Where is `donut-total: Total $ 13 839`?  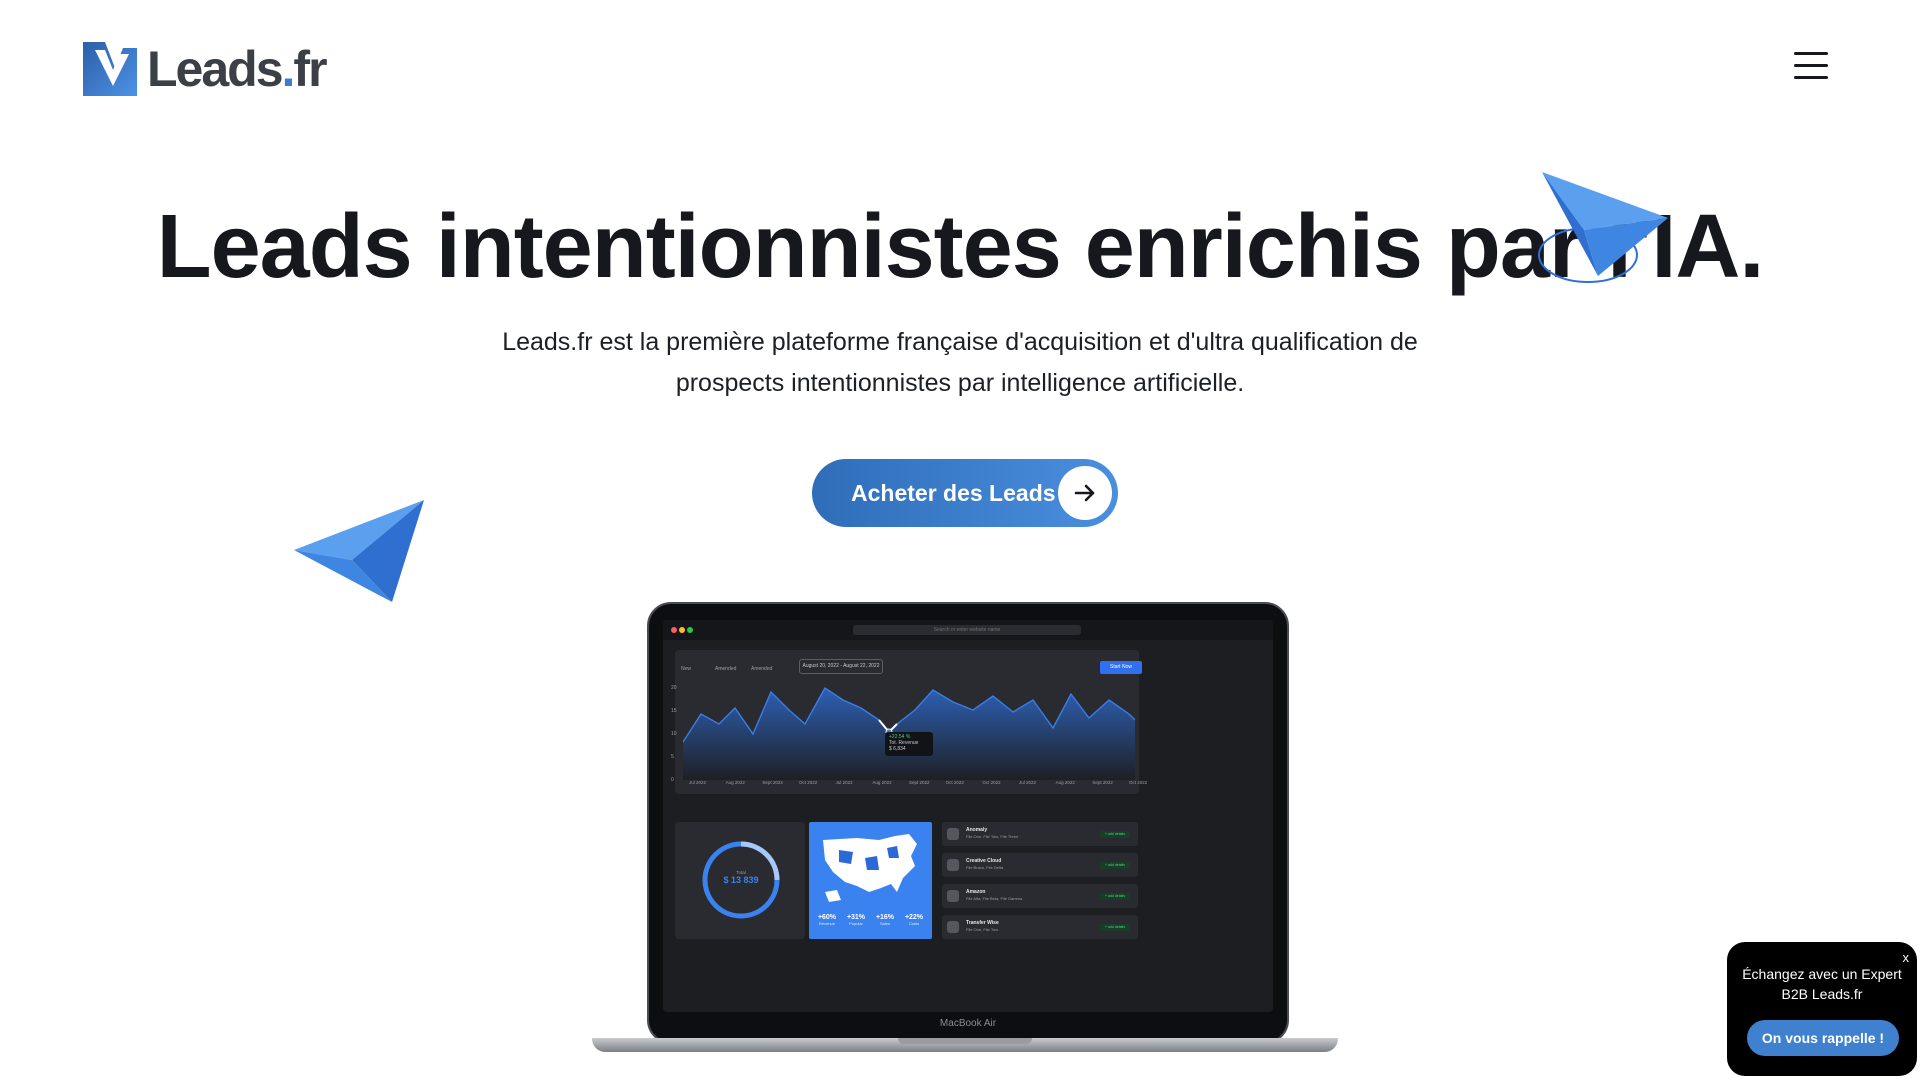 donut-total: Total $ 13 839 is located at coordinates (741, 877).